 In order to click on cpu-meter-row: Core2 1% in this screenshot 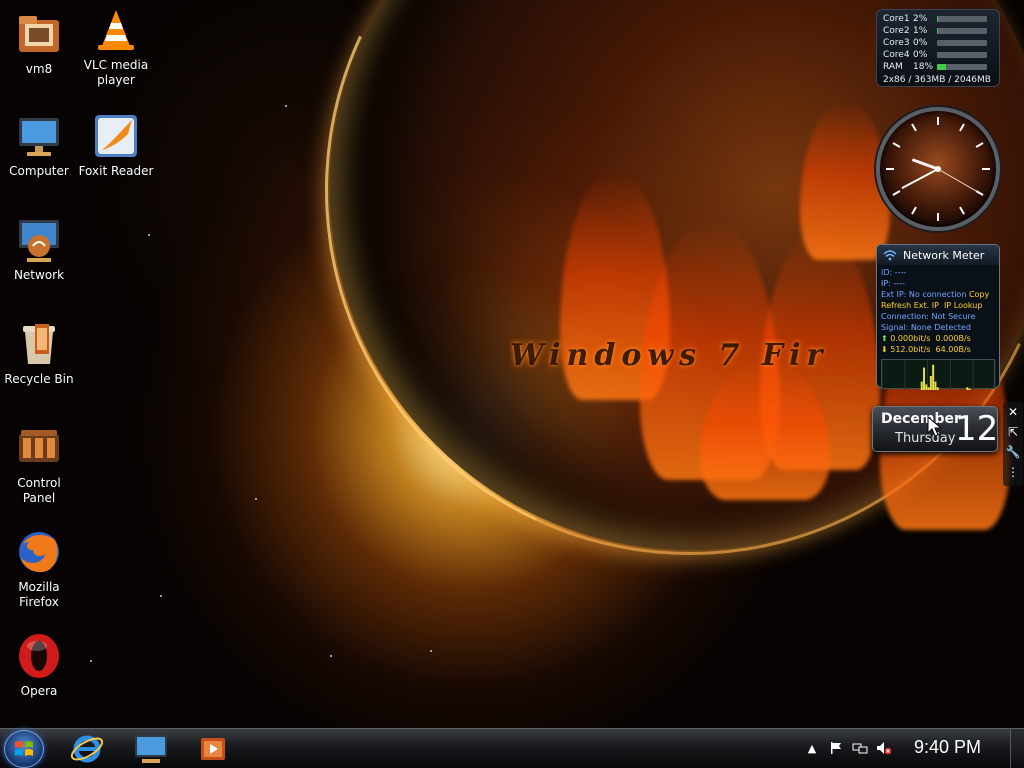, I will do `click(938, 31)`.